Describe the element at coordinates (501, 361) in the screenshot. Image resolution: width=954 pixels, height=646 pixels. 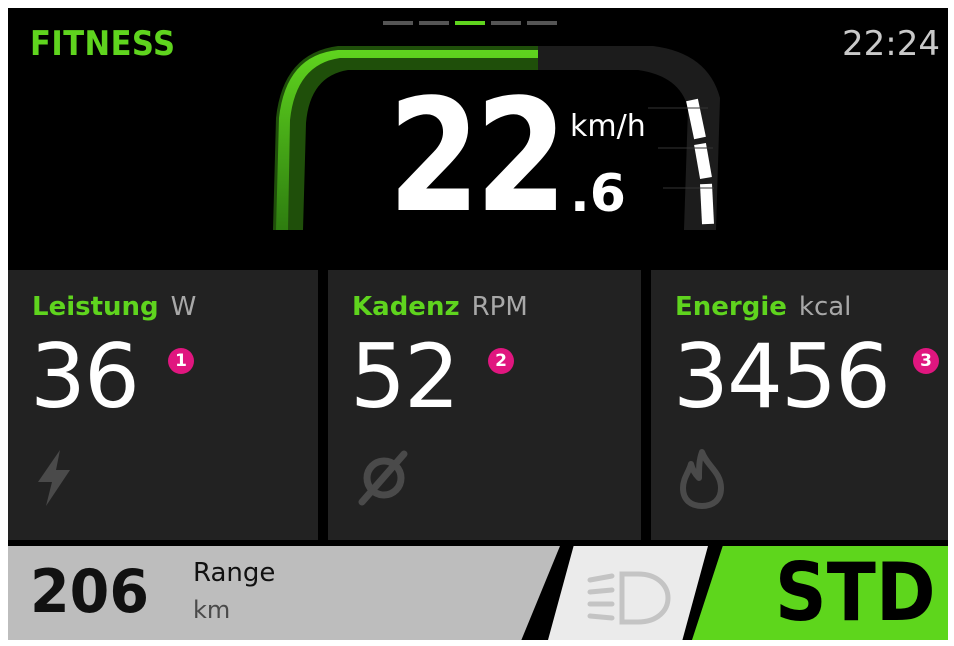
I see `callout-badge: 2` at that location.